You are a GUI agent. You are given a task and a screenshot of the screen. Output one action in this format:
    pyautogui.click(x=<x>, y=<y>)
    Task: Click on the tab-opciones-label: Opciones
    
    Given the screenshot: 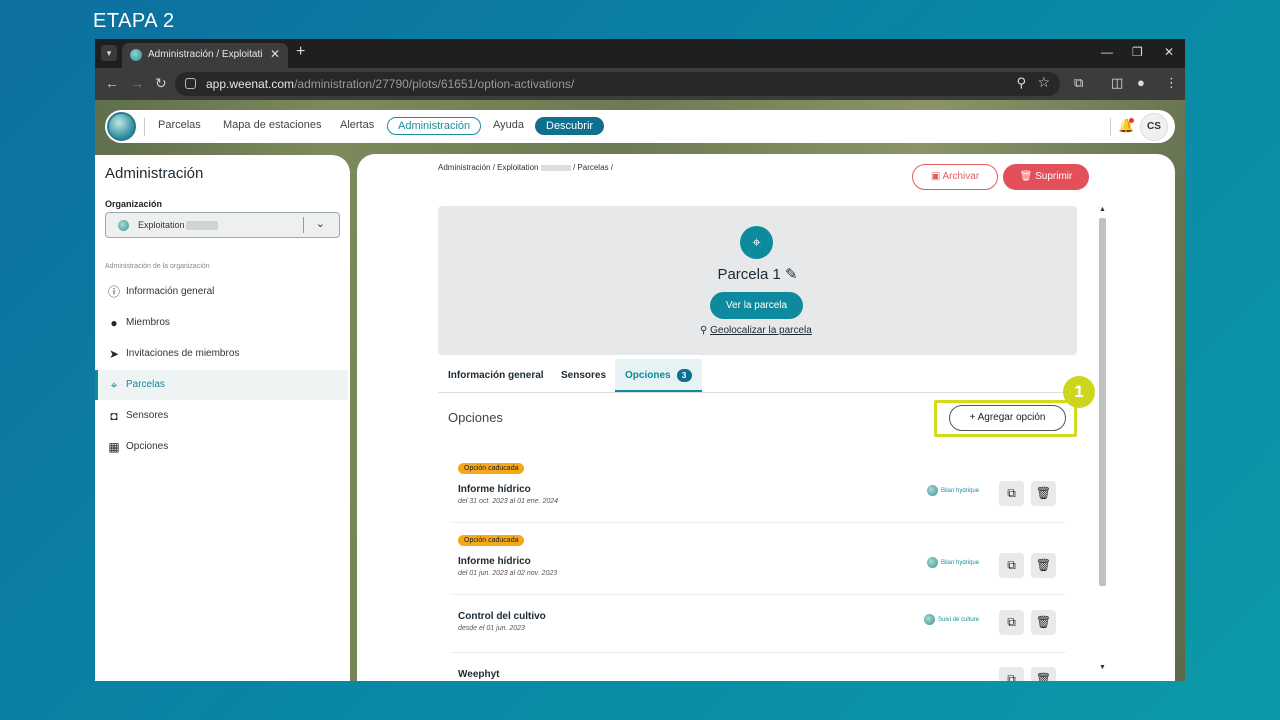 What is the action you would take?
    pyautogui.click(x=648, y=375)
    